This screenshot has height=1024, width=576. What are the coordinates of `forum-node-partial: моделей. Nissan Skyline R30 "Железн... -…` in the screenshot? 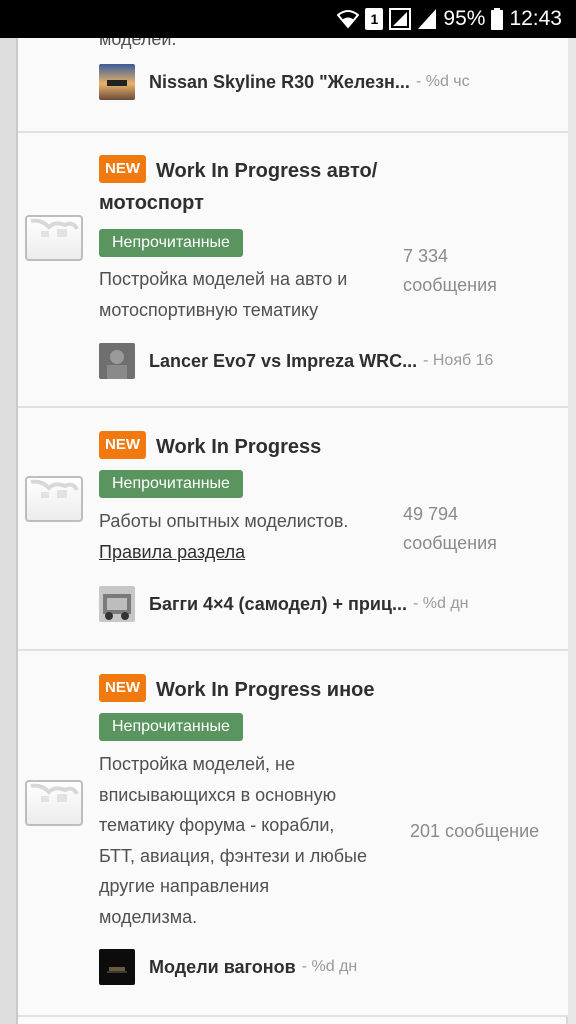 It's located at (293, 85).